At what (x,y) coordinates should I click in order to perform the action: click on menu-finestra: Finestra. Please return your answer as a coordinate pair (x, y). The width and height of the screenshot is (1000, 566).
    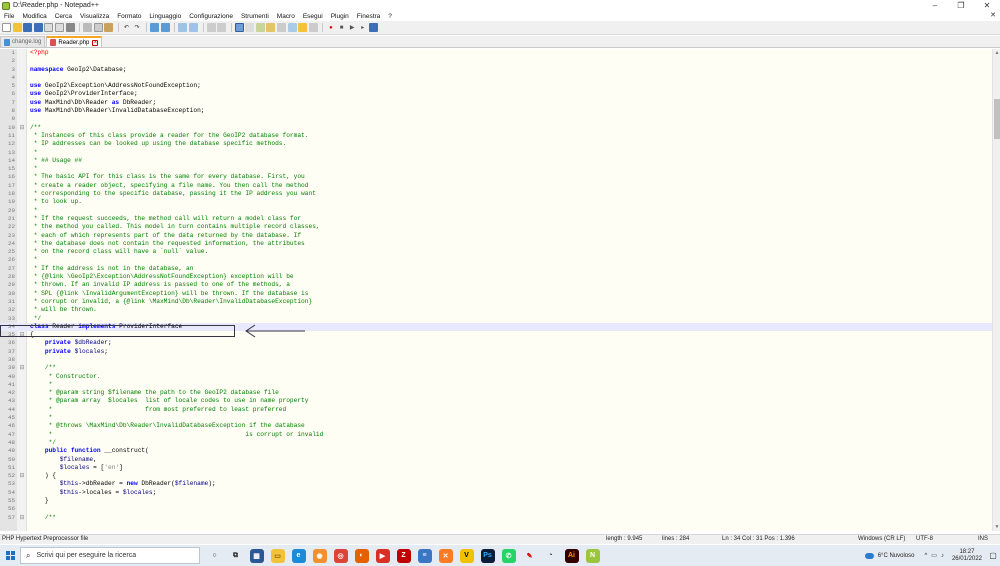
    Looking at the image, I should click on (368, 16).